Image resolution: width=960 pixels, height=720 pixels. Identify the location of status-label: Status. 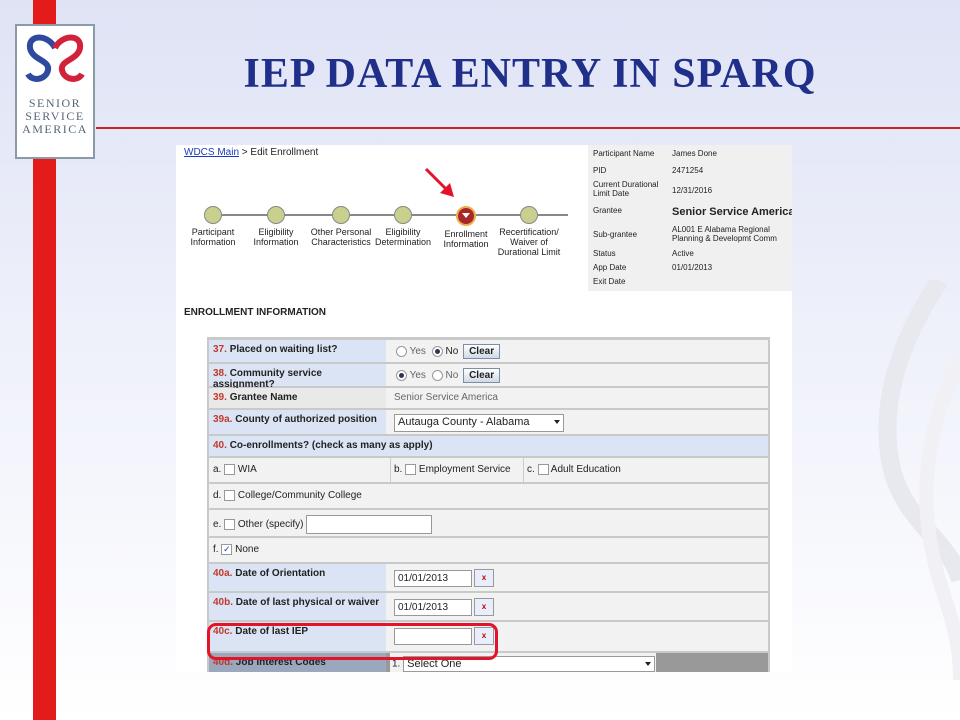
(604, 253).